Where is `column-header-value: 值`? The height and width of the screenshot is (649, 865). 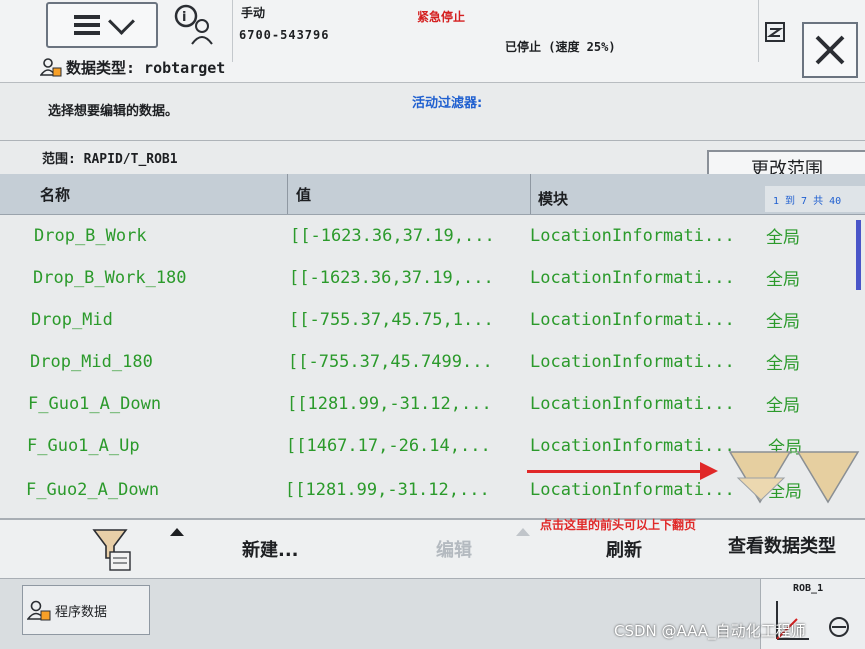 column-header-value: 值 is located at coordinates (303, 194).